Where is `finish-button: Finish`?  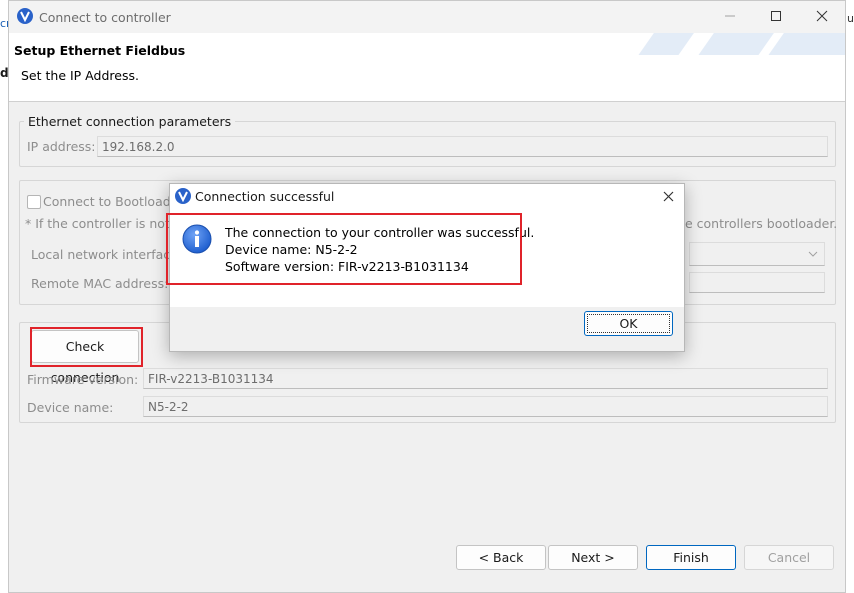
finish-button: Finish is located at coordinates (691, 557).